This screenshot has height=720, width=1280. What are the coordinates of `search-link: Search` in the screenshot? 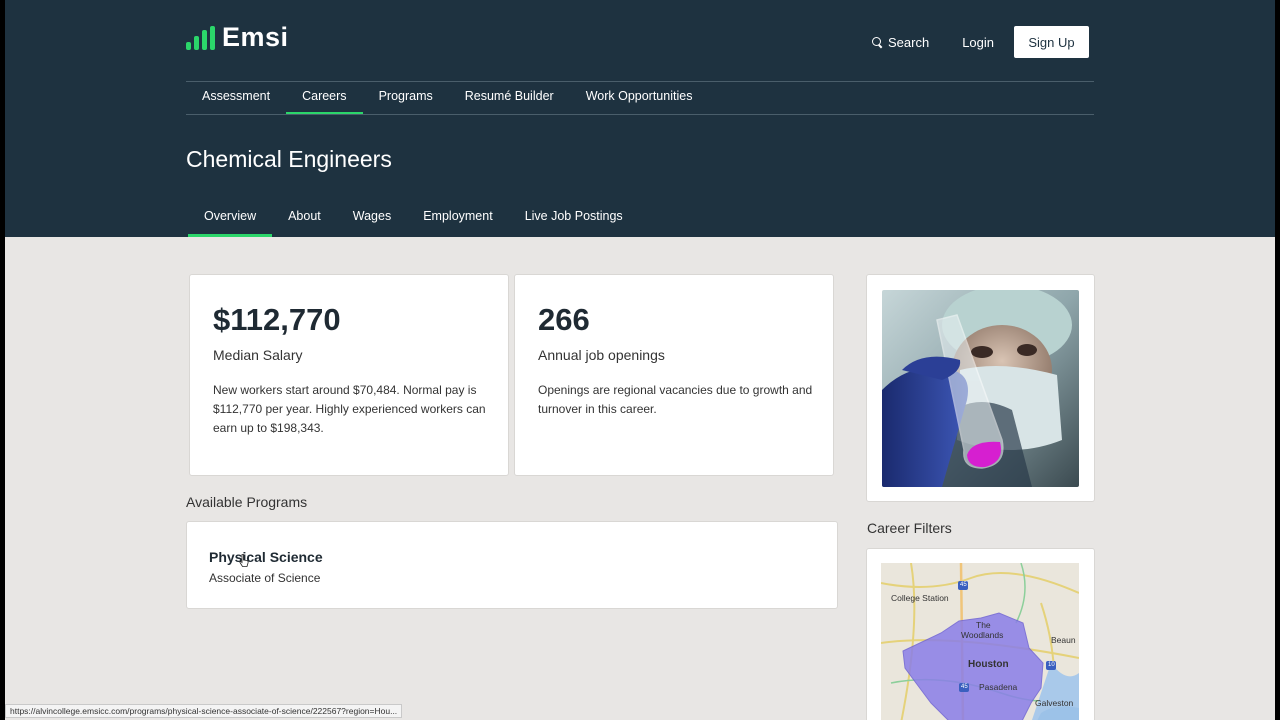 It's located at (900, 42).